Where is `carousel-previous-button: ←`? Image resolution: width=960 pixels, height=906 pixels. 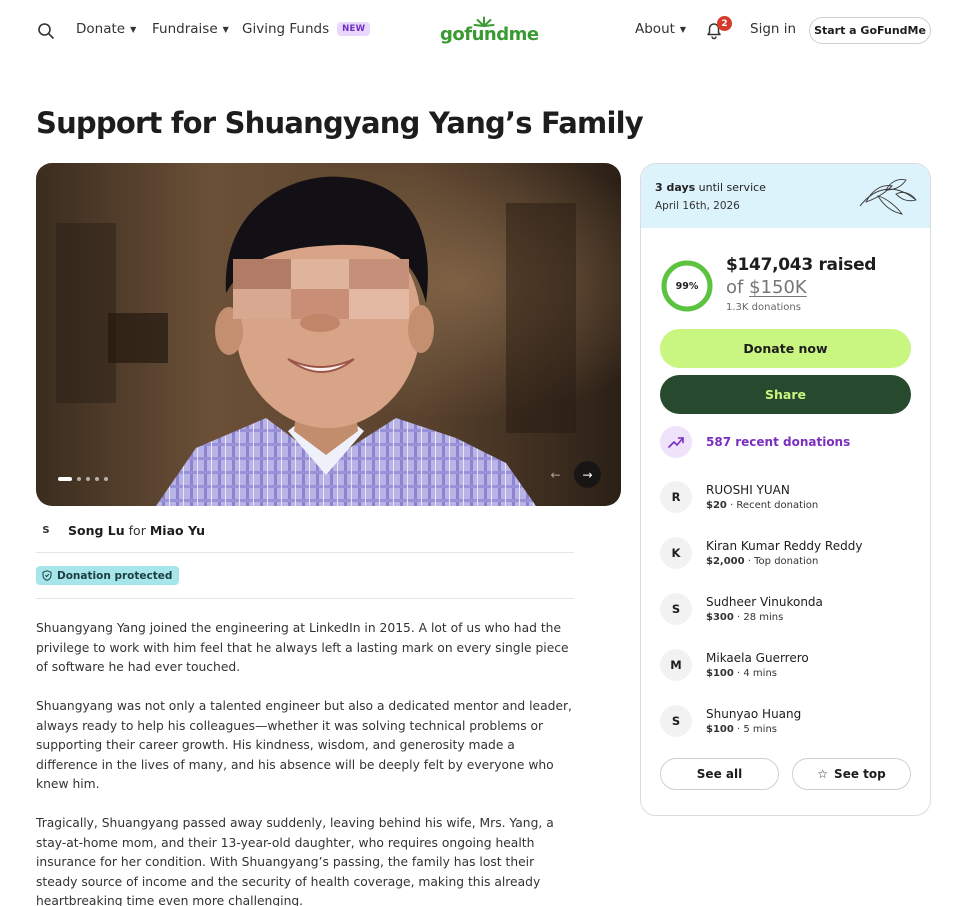
carousel-previous-button: ← is located at coordinates (555, 474).